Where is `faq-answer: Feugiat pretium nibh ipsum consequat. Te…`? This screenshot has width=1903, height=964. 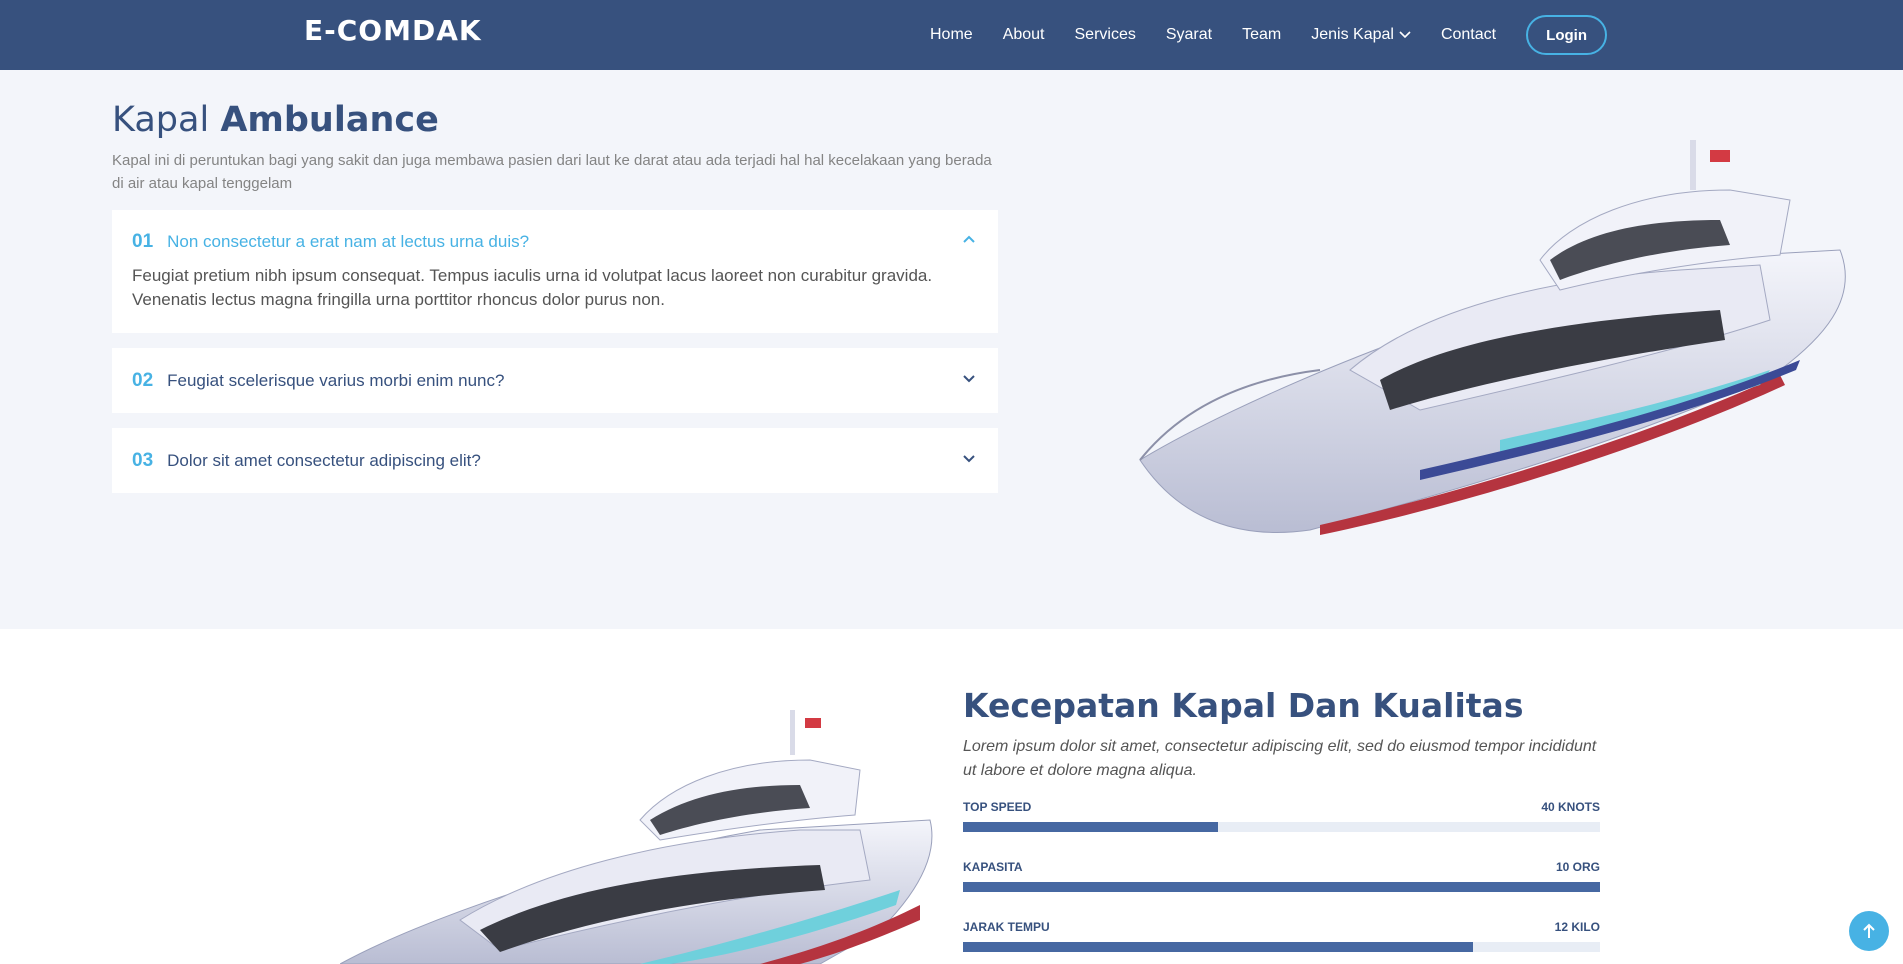 faq-answer: Feugiat pretium nibh ipsum consequat. Te… is located at coordinates (532, 287).